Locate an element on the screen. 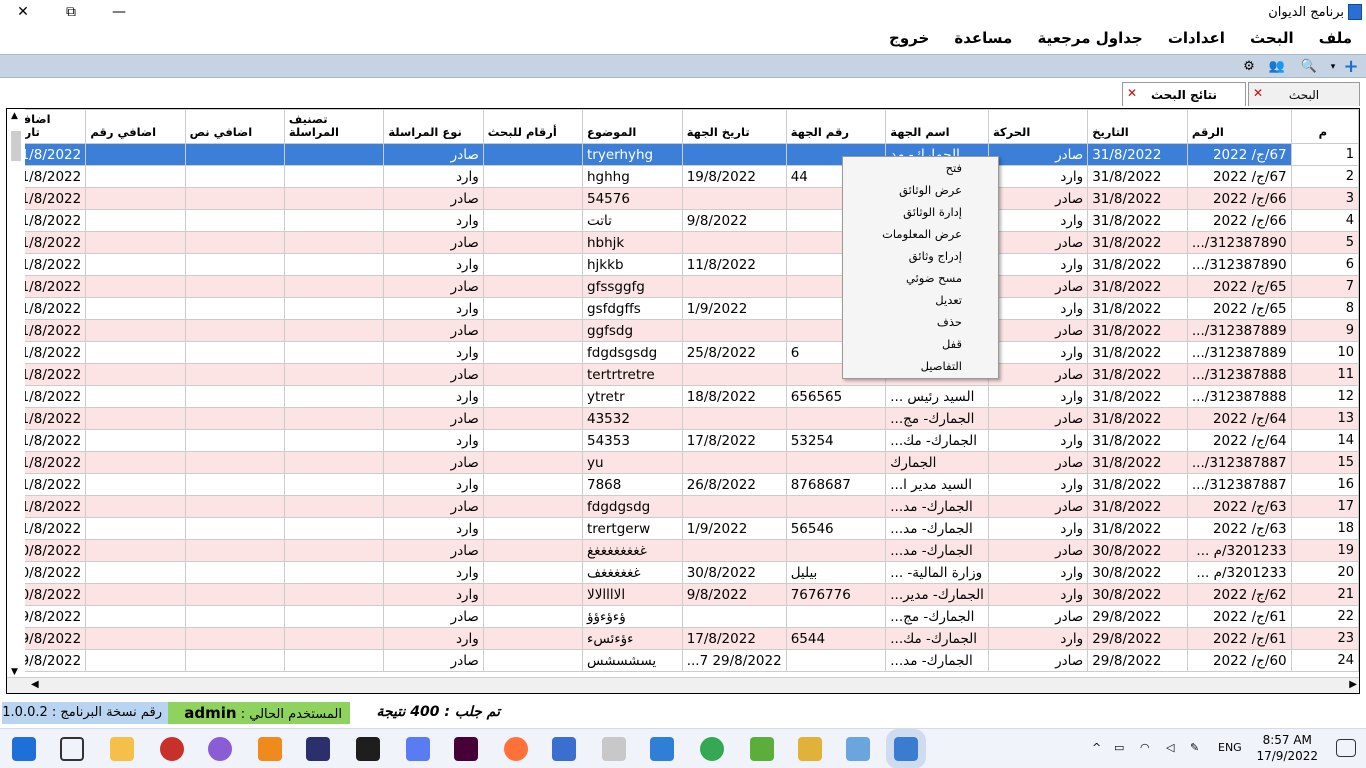 The height and width of the screenshot is (768, 1366). context-menu-item: مسح ضوئي is located at coordinates (920, 278).